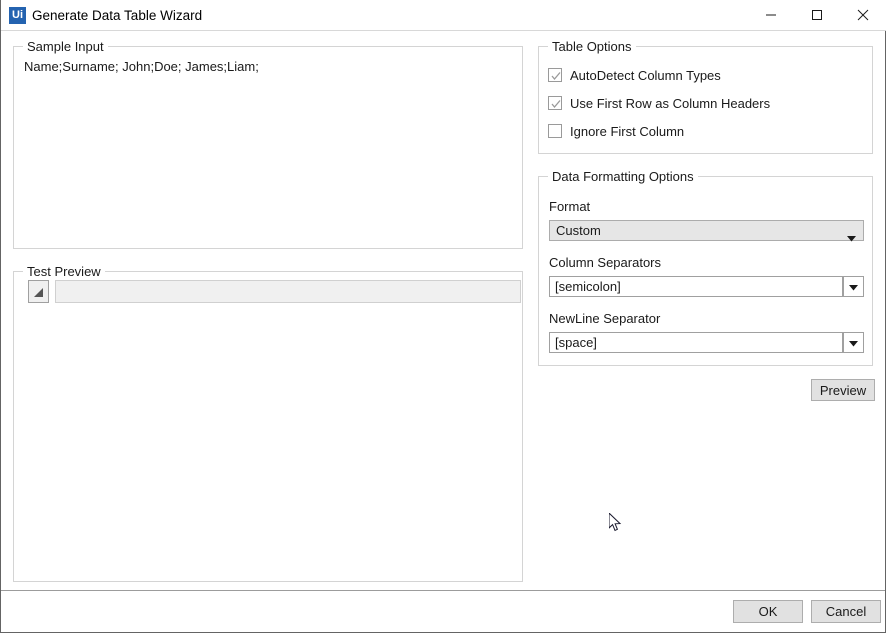 This screenshot has width=886, height=633. I want to click on test-preview-legend: Test Preview, so click(64, 271).